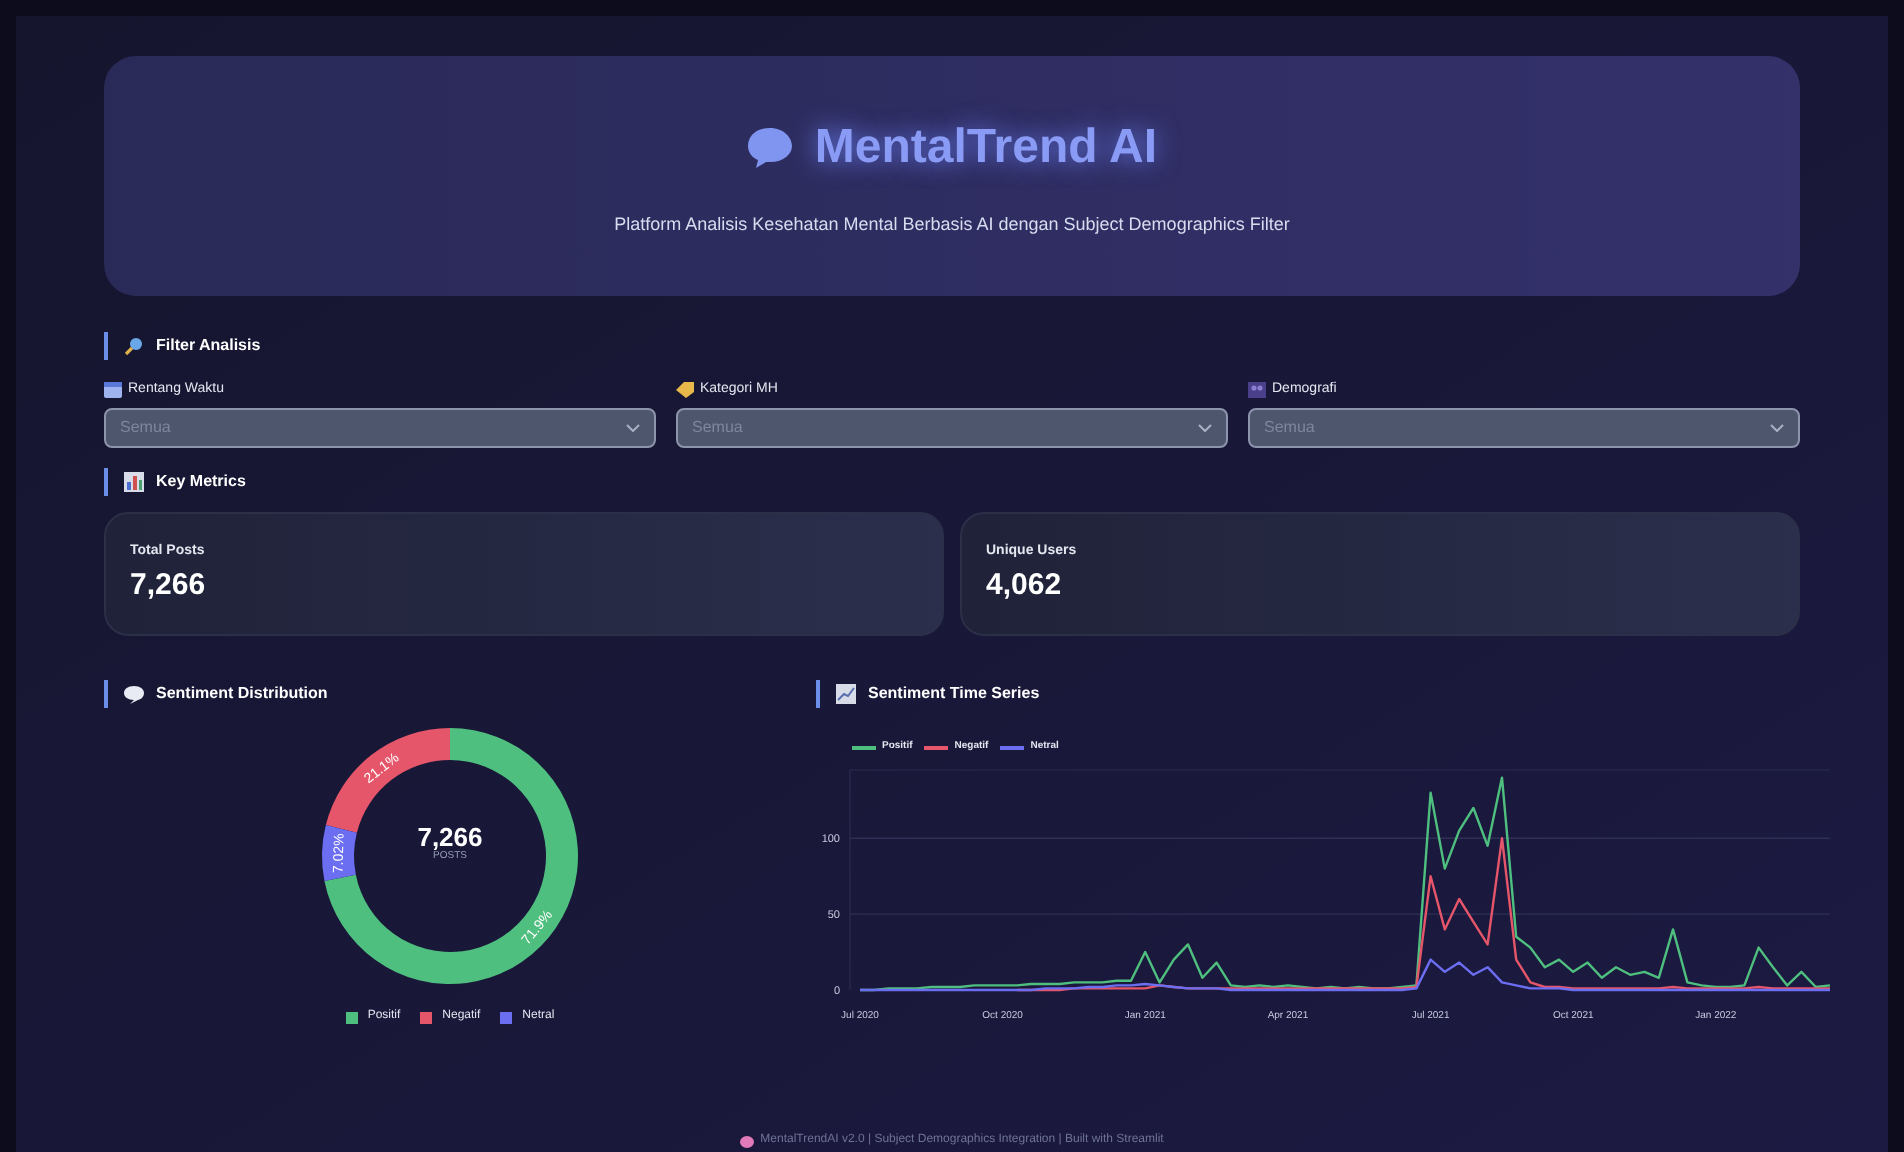 This screenshot has height=1152, width=1904. Describe the element at coordinates (242, 694) in the screenshot. I see `section-title: Sentiment Distribution` at that location.